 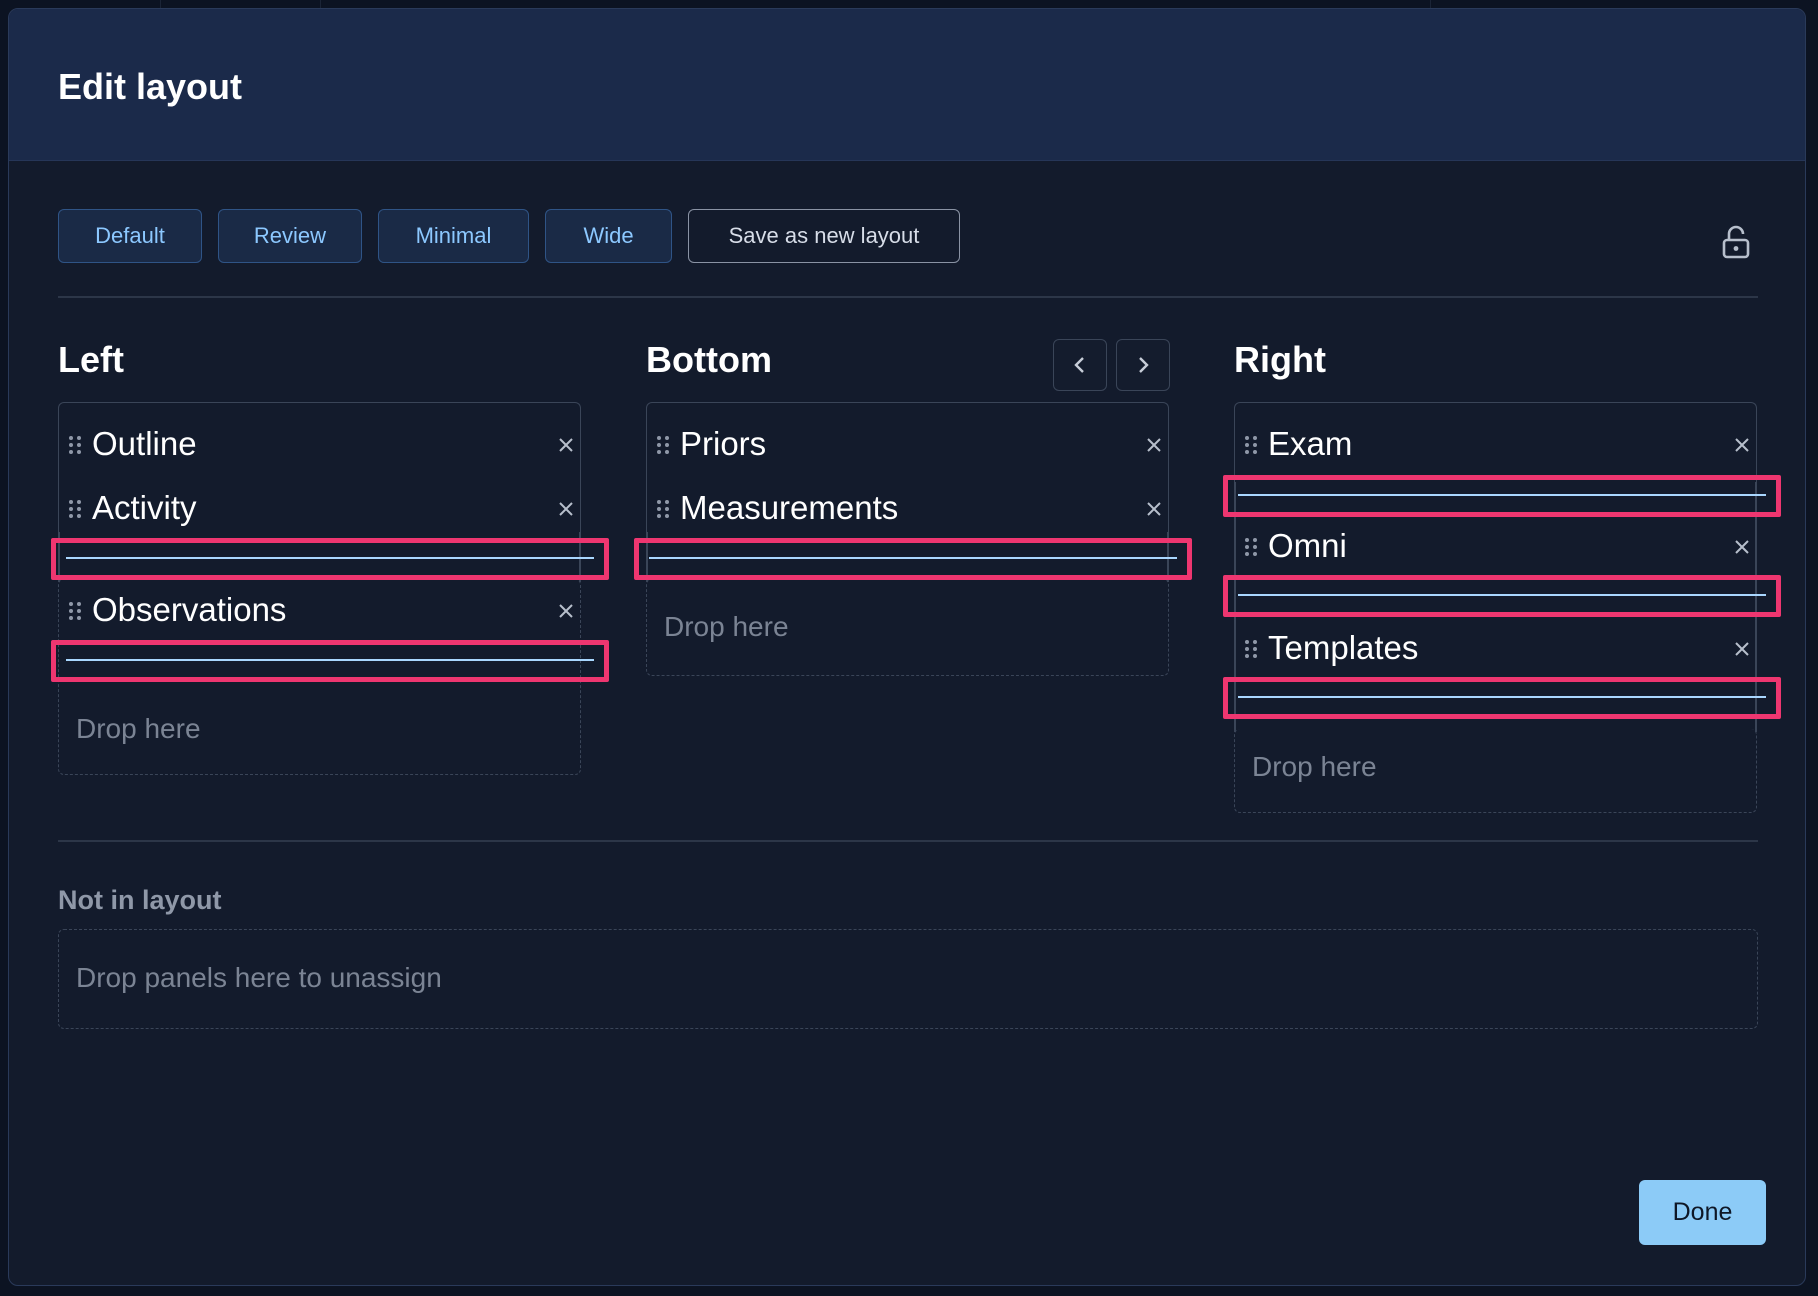 I want to click on dialog-title: Edit layout, so click(x=150, y=86).